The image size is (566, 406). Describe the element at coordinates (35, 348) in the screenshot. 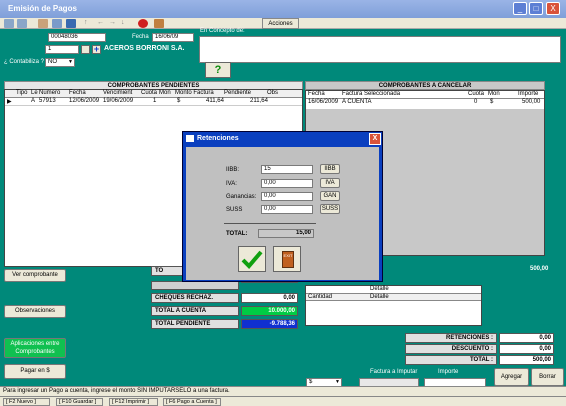

I see `aplicaciones-button: Aplicaciones entre Comprobantes` at that location.